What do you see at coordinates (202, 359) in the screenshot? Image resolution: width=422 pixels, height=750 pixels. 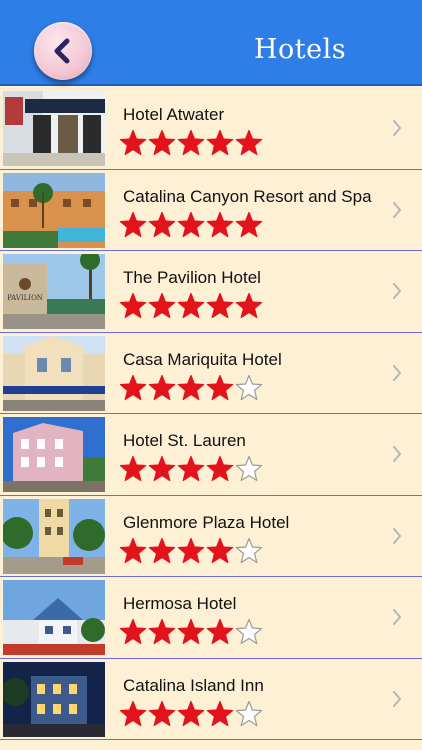 I see `hotel-name: Casa Mariquita Hotel` at bounding box center [202, 359].